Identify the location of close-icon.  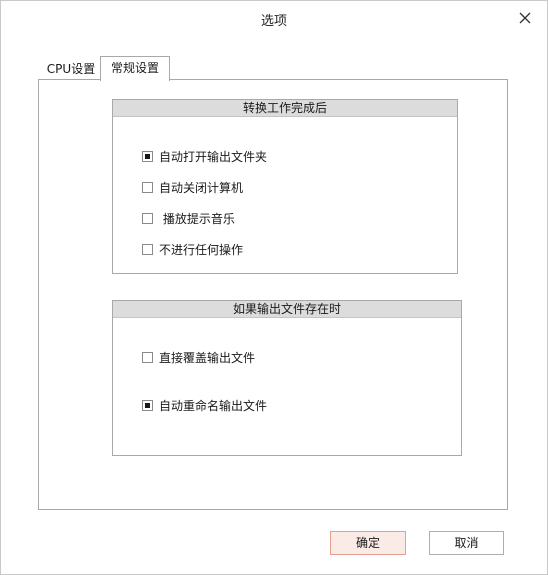
(525, 18).